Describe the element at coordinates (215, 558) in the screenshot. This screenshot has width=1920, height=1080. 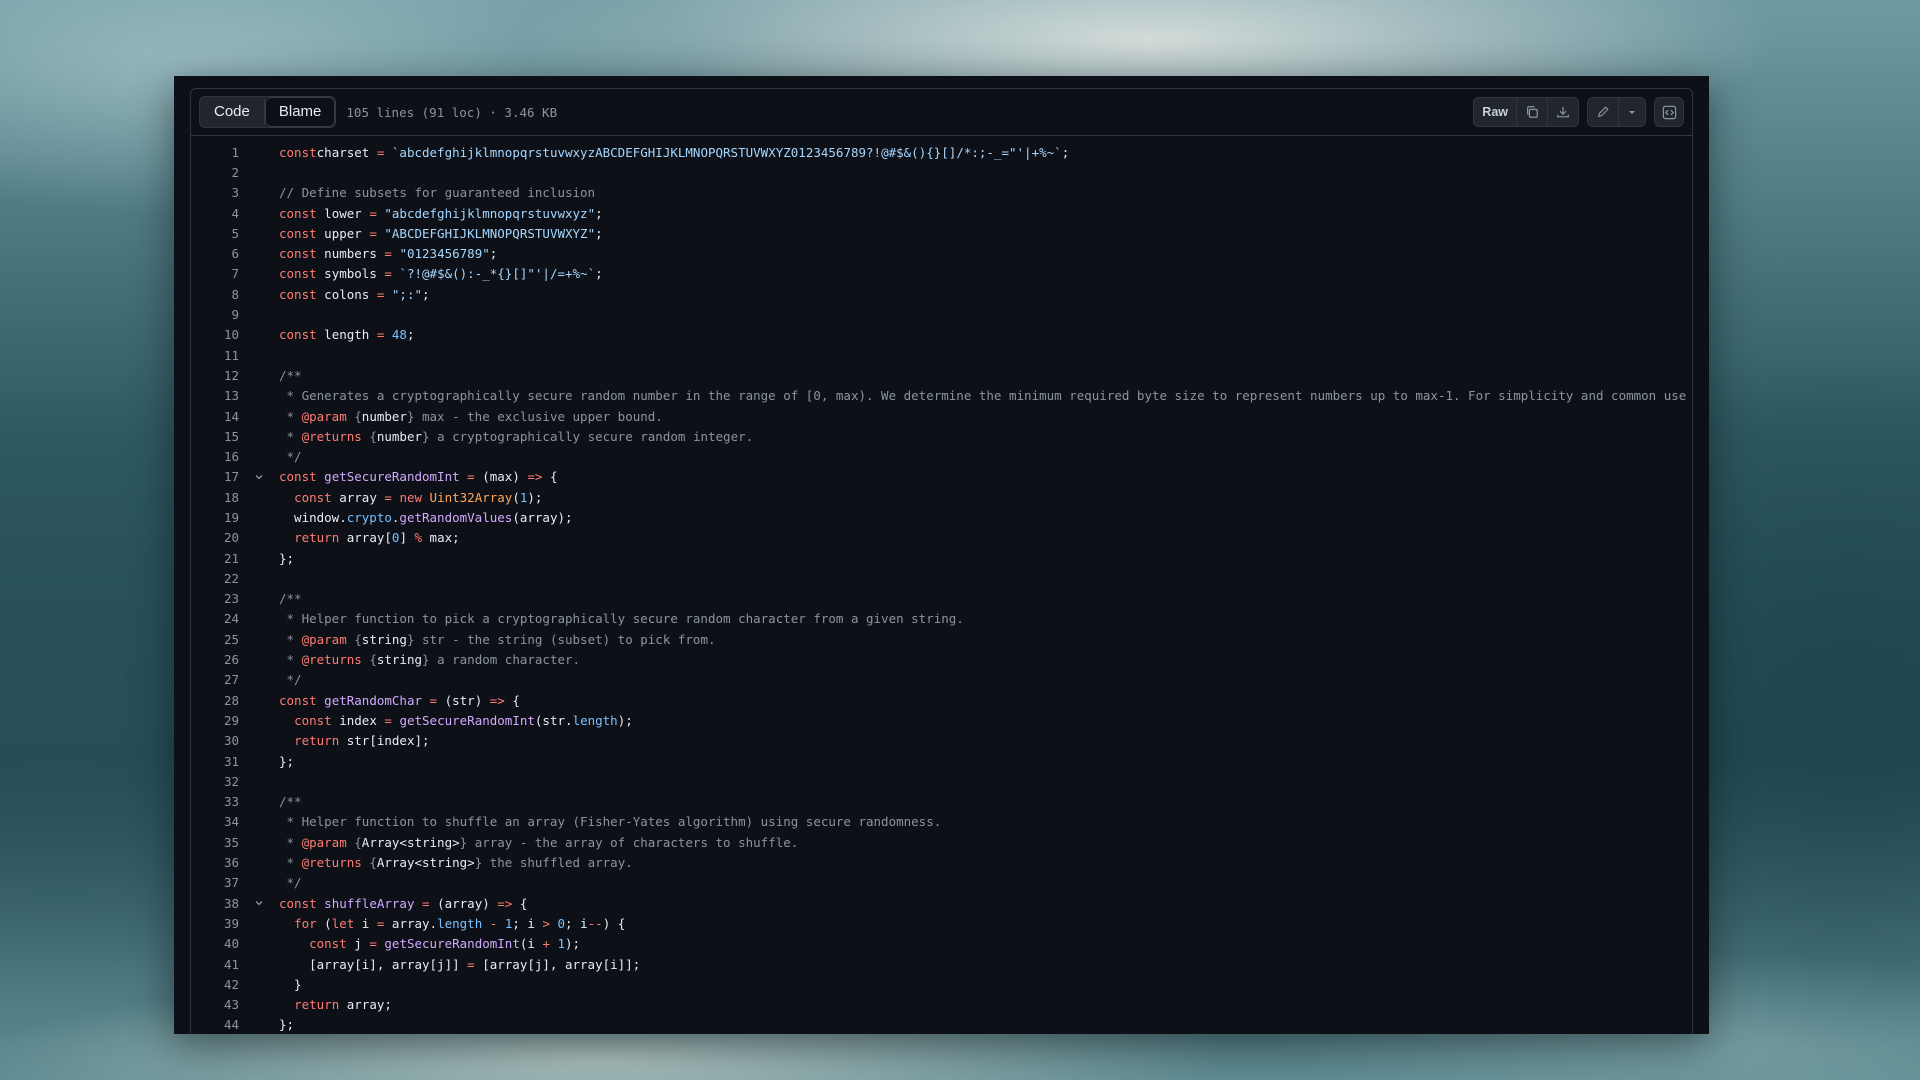
I see `line-number: 21` at that location.